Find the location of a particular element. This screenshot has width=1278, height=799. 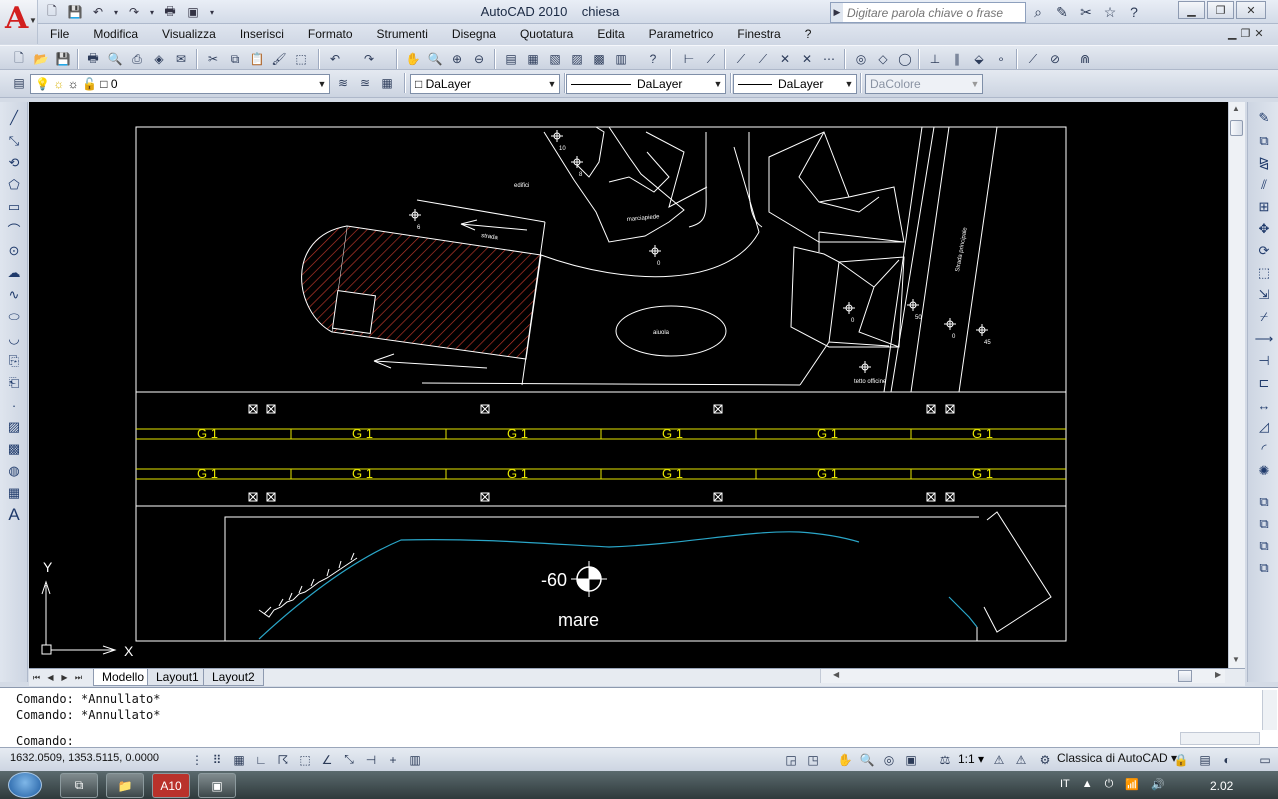

snap-none-icon: ⊘ is located at coordinates (1055, 59).